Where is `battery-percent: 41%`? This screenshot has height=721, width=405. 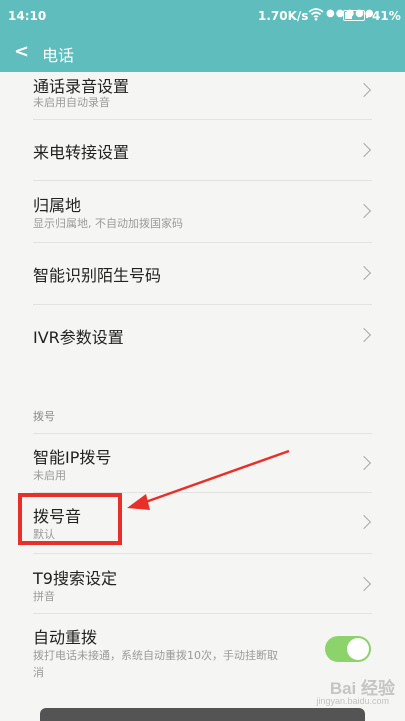
battery-percent: 41% is located at coordinates (386, 16).